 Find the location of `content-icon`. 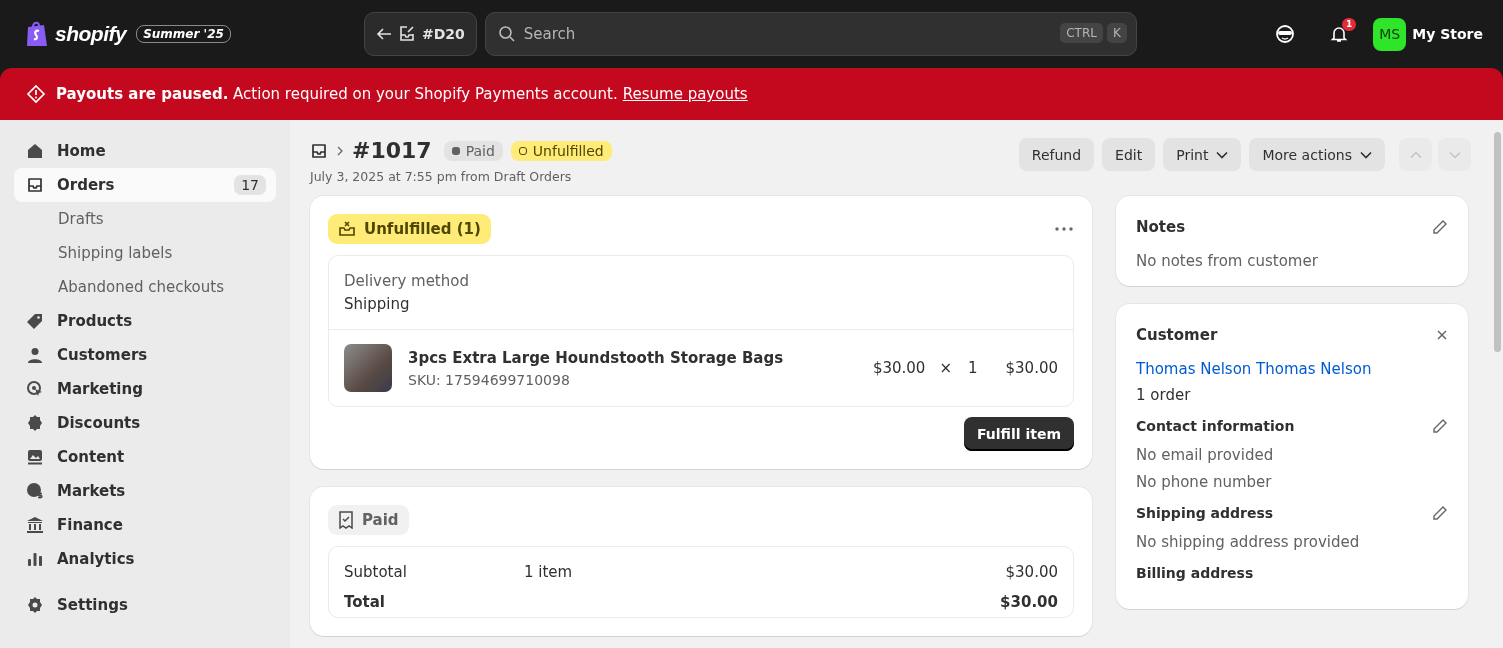

content-icon is located at coordinates (35, 457).